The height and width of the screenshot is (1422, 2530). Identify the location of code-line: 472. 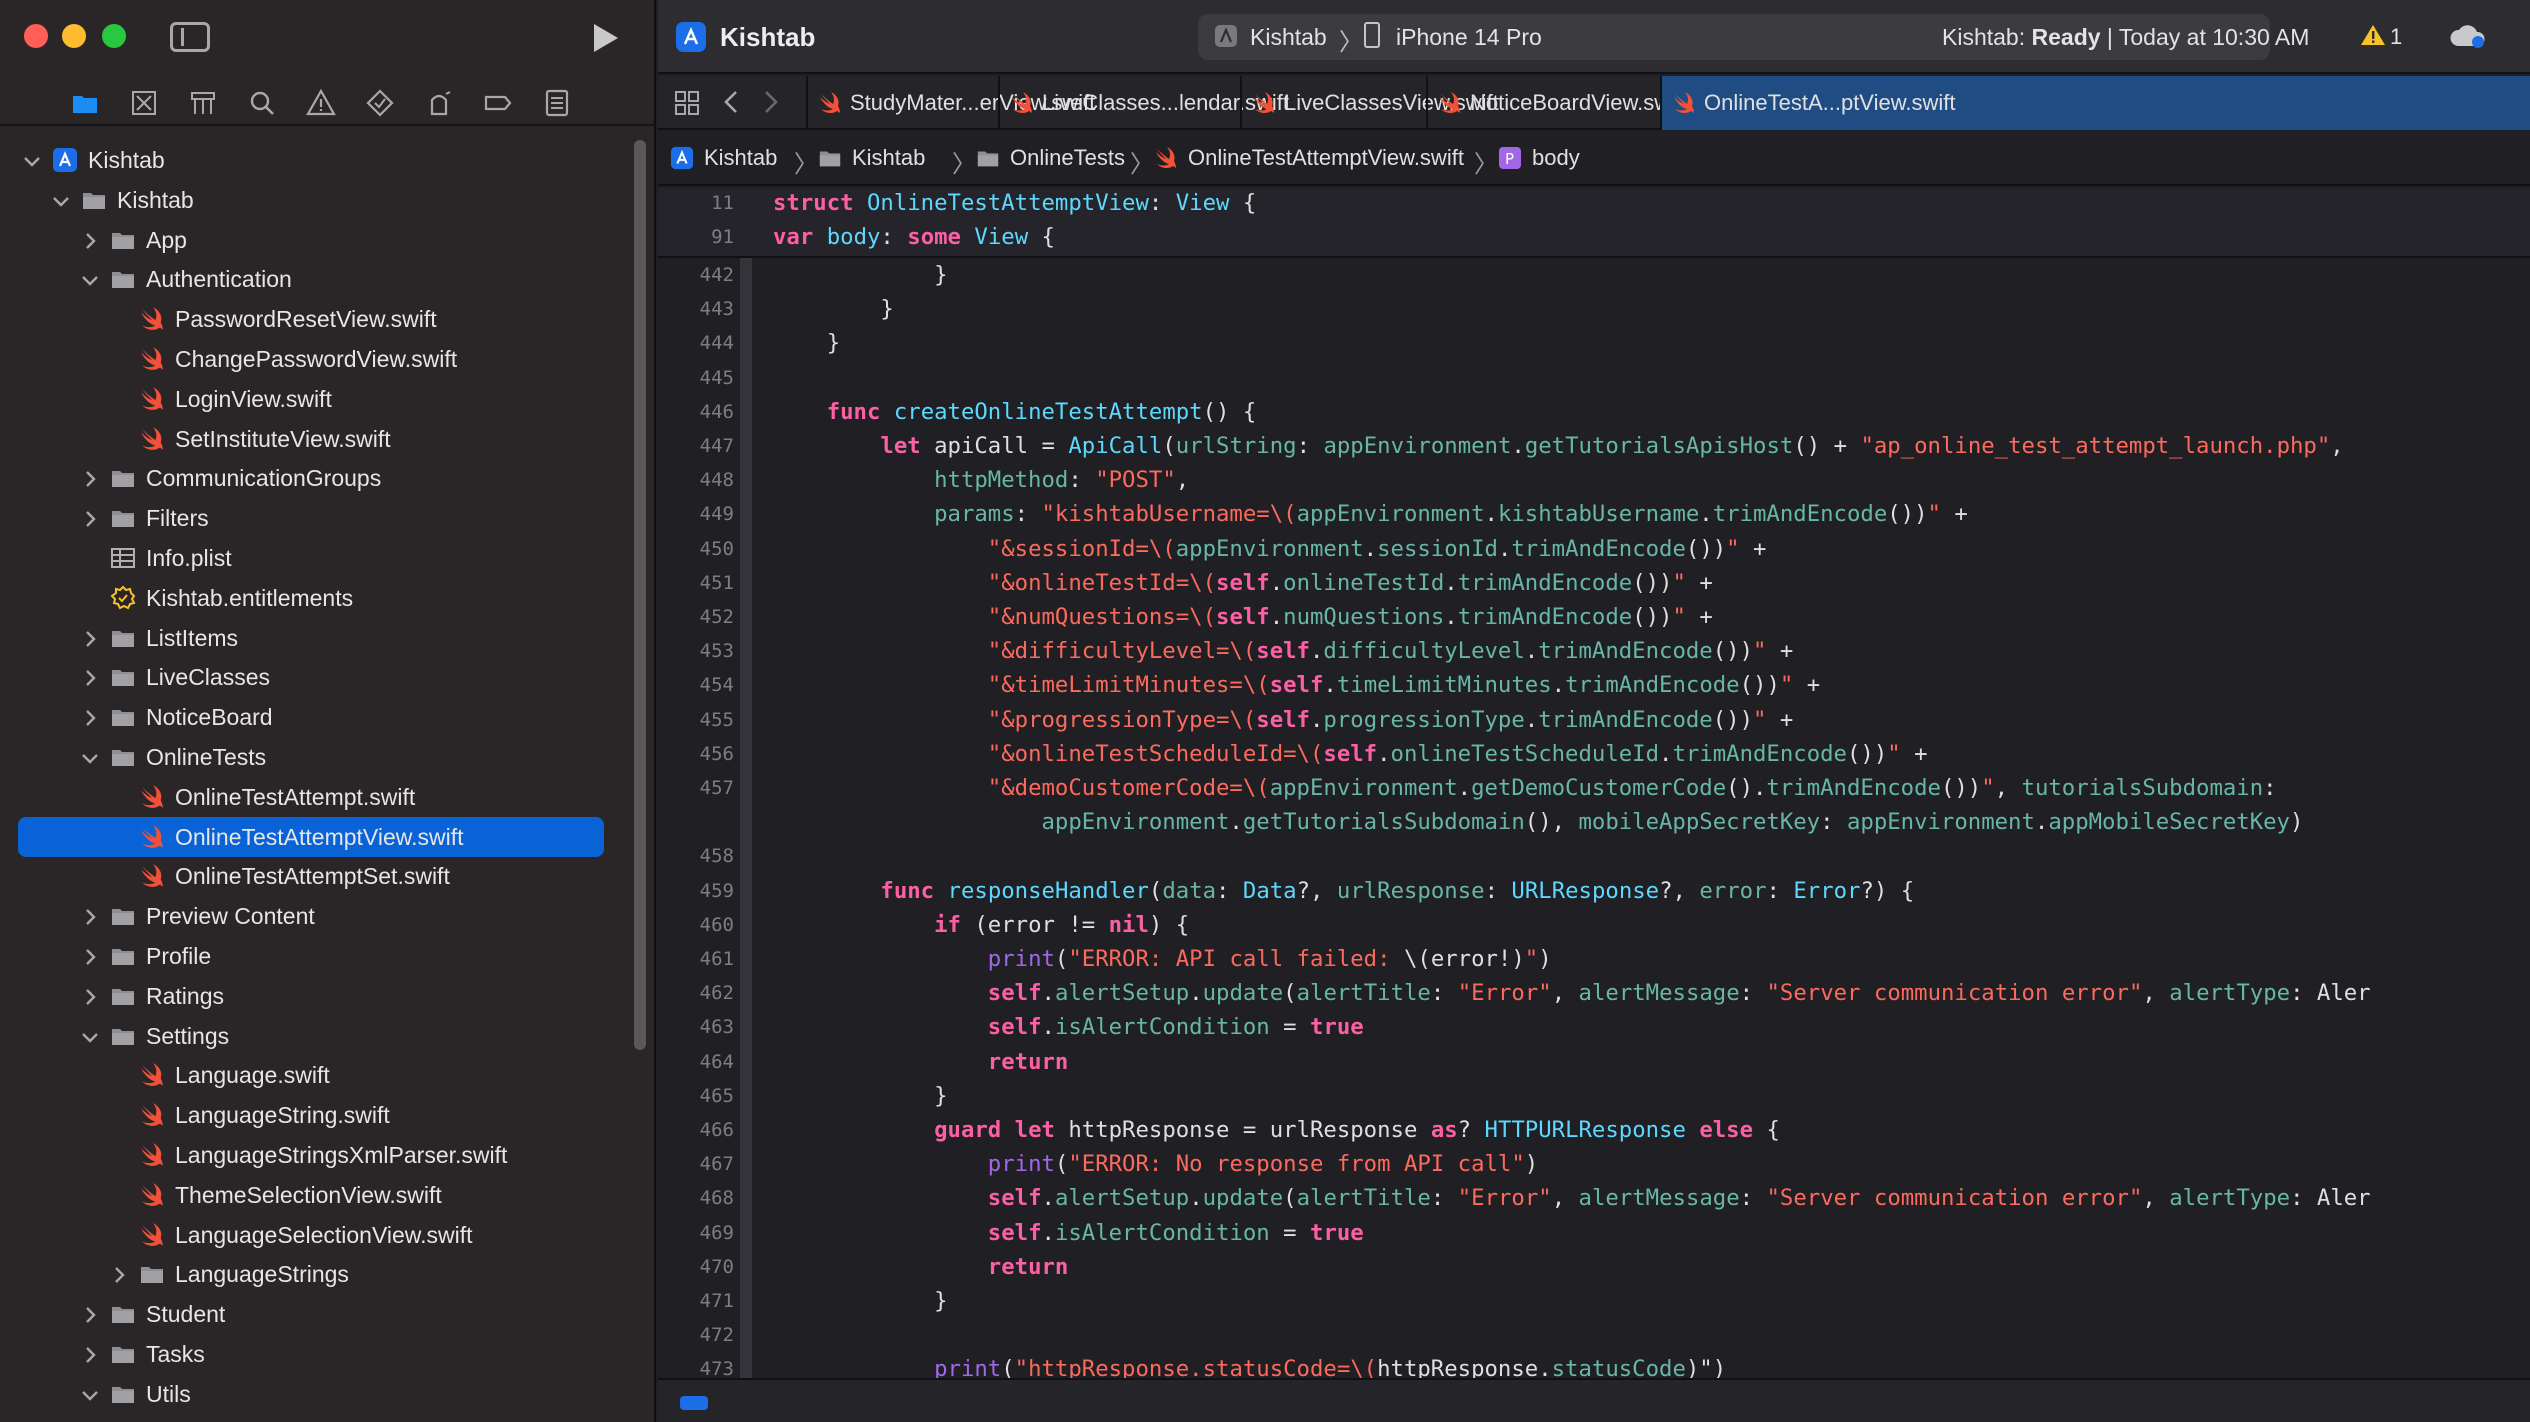
(1594, 1337).